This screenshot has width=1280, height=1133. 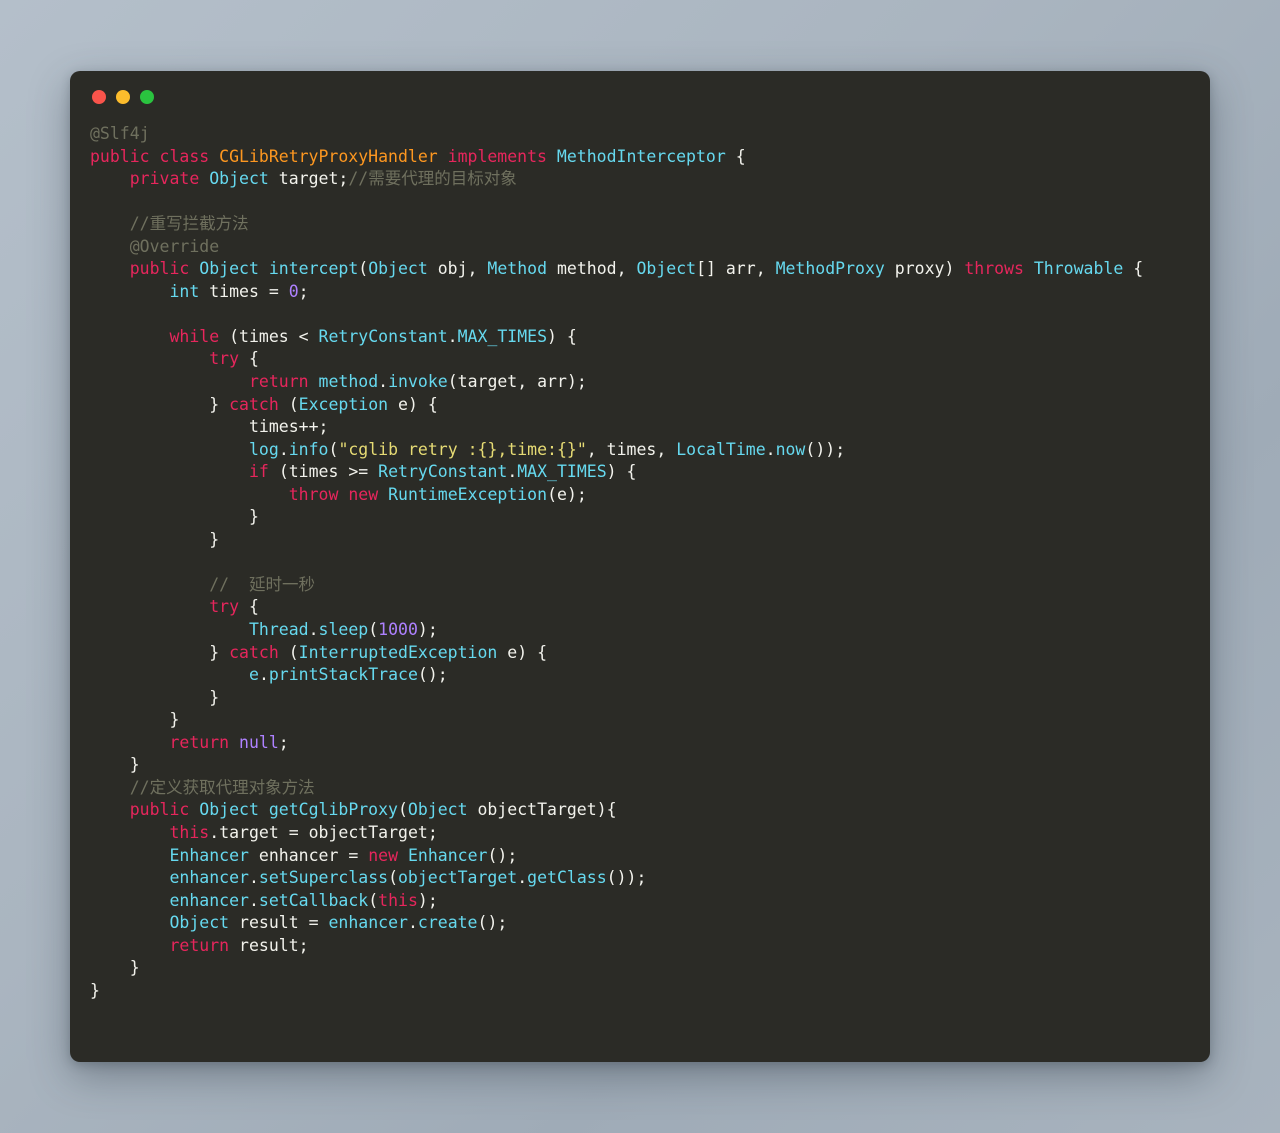 I want to click on close-icon, so click(x=99, y=97).